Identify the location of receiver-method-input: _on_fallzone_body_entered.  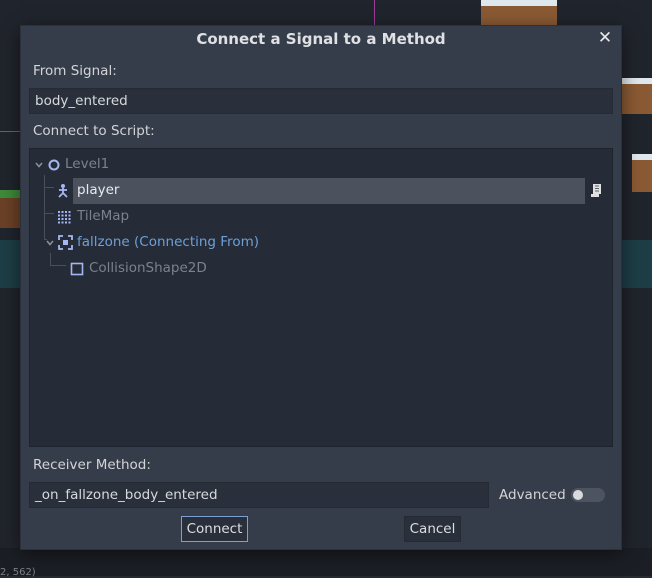
(259, 495).